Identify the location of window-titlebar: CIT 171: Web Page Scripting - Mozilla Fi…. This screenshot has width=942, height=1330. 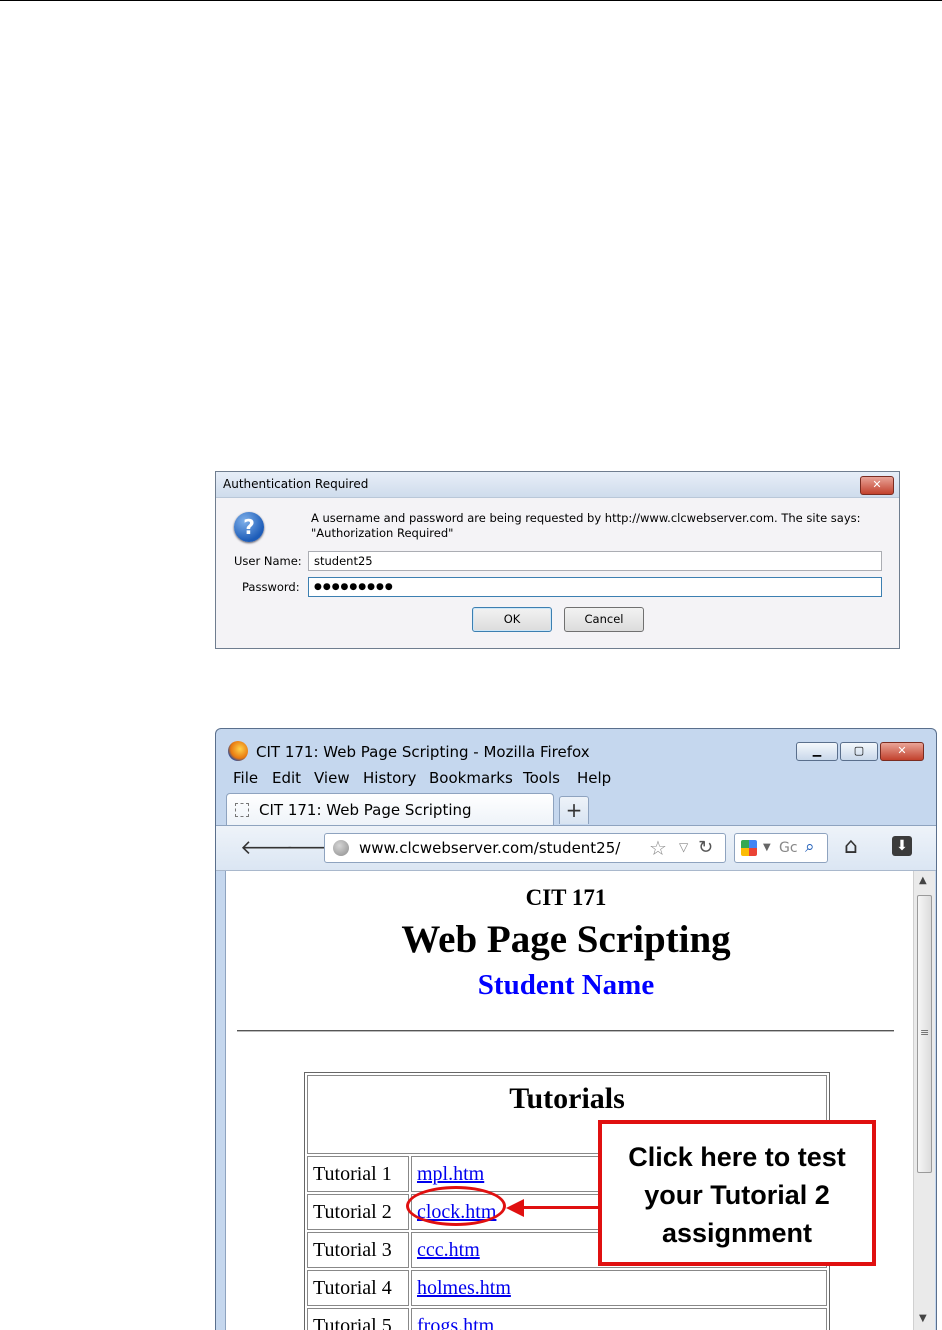
(576, 747).